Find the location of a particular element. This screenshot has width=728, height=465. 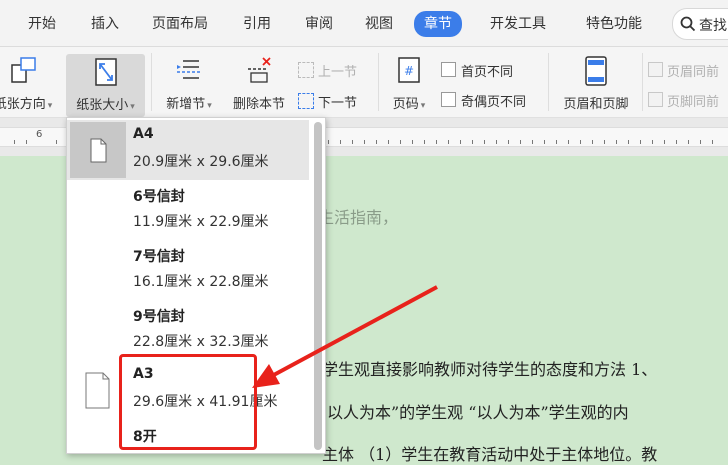

tab-developer: 开发工具 is located at coordinates (518, 24).